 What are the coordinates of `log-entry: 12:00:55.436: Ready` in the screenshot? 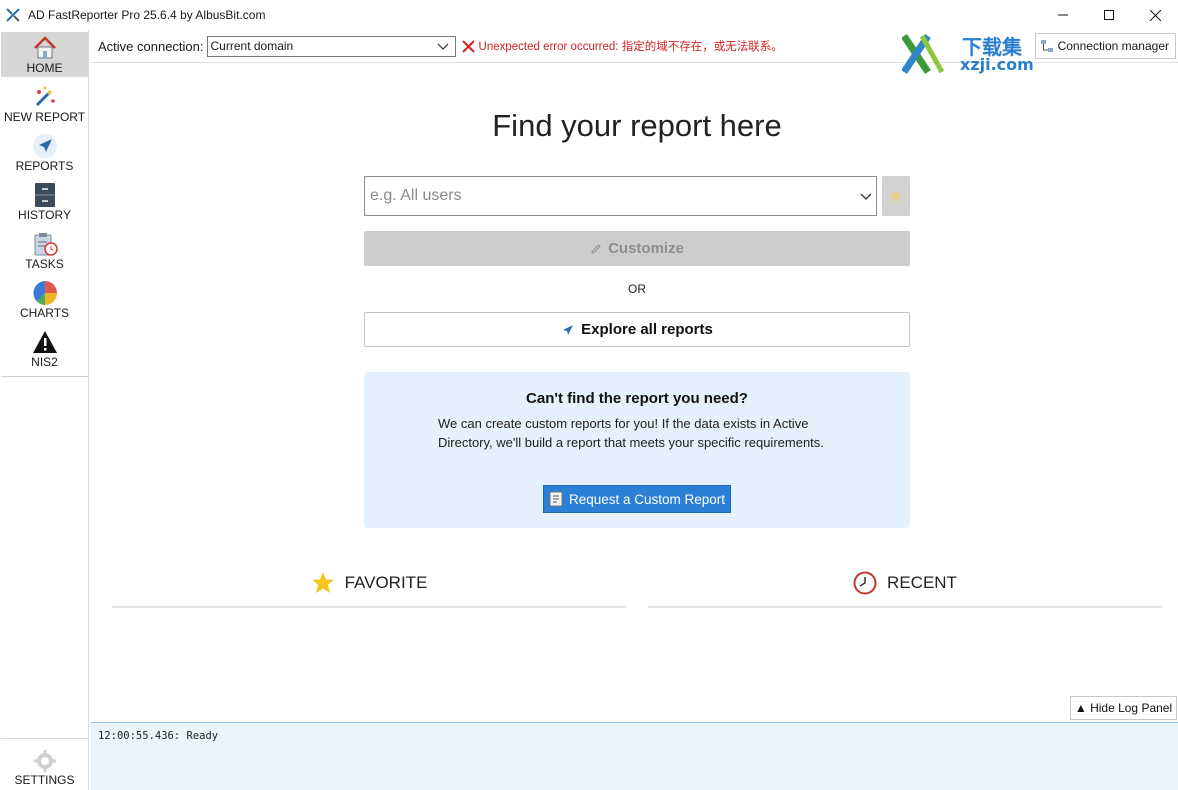 It's located at (158, 736).